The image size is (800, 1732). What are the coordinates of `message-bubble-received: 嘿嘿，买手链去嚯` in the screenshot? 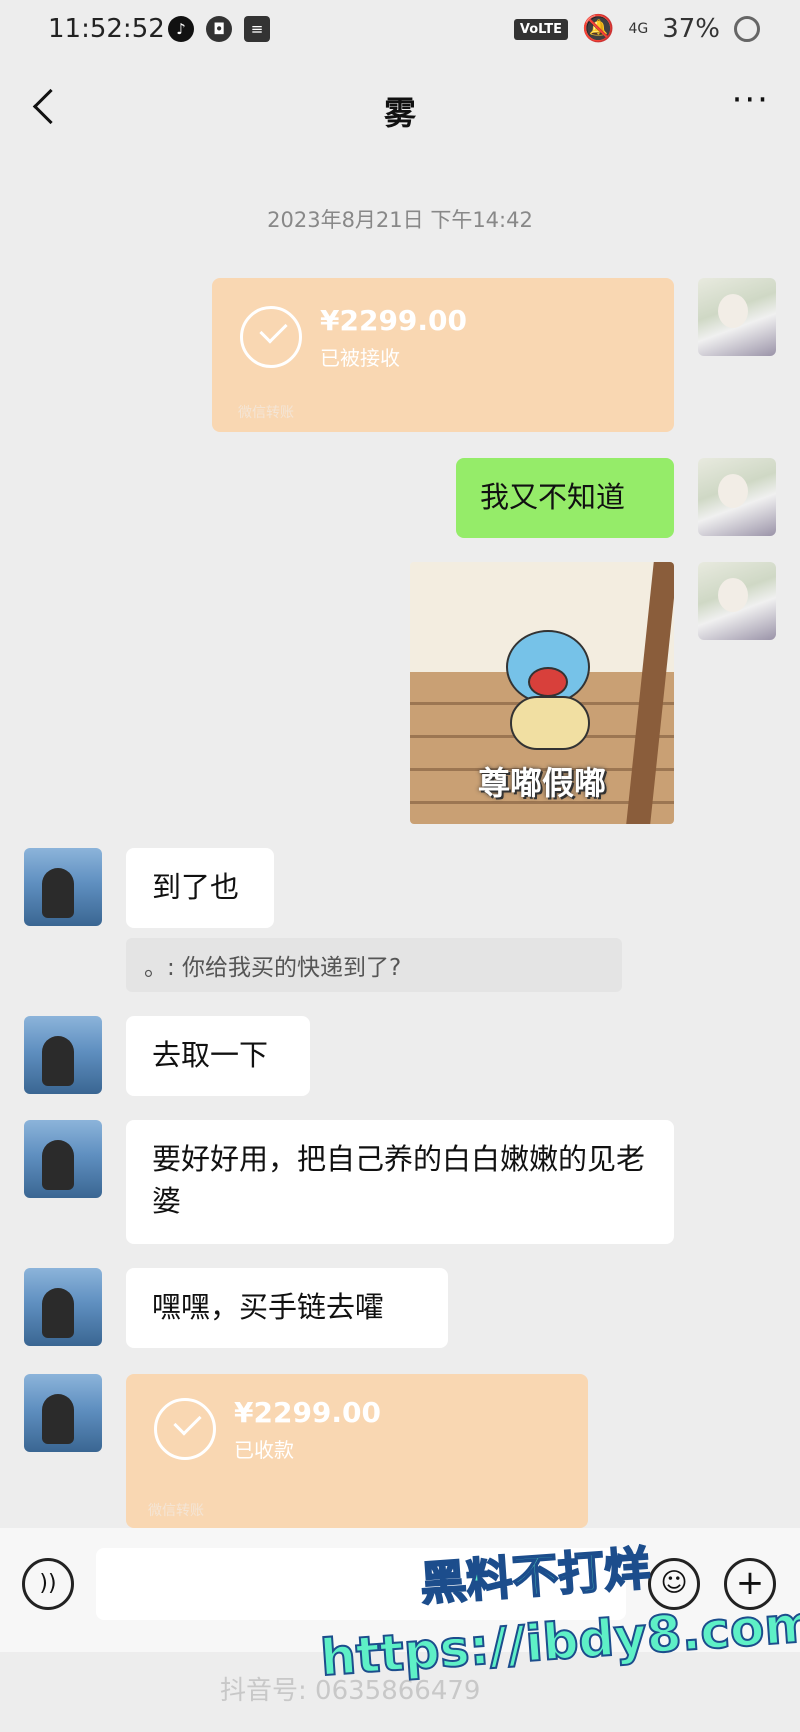 It's located at (287, 1308).